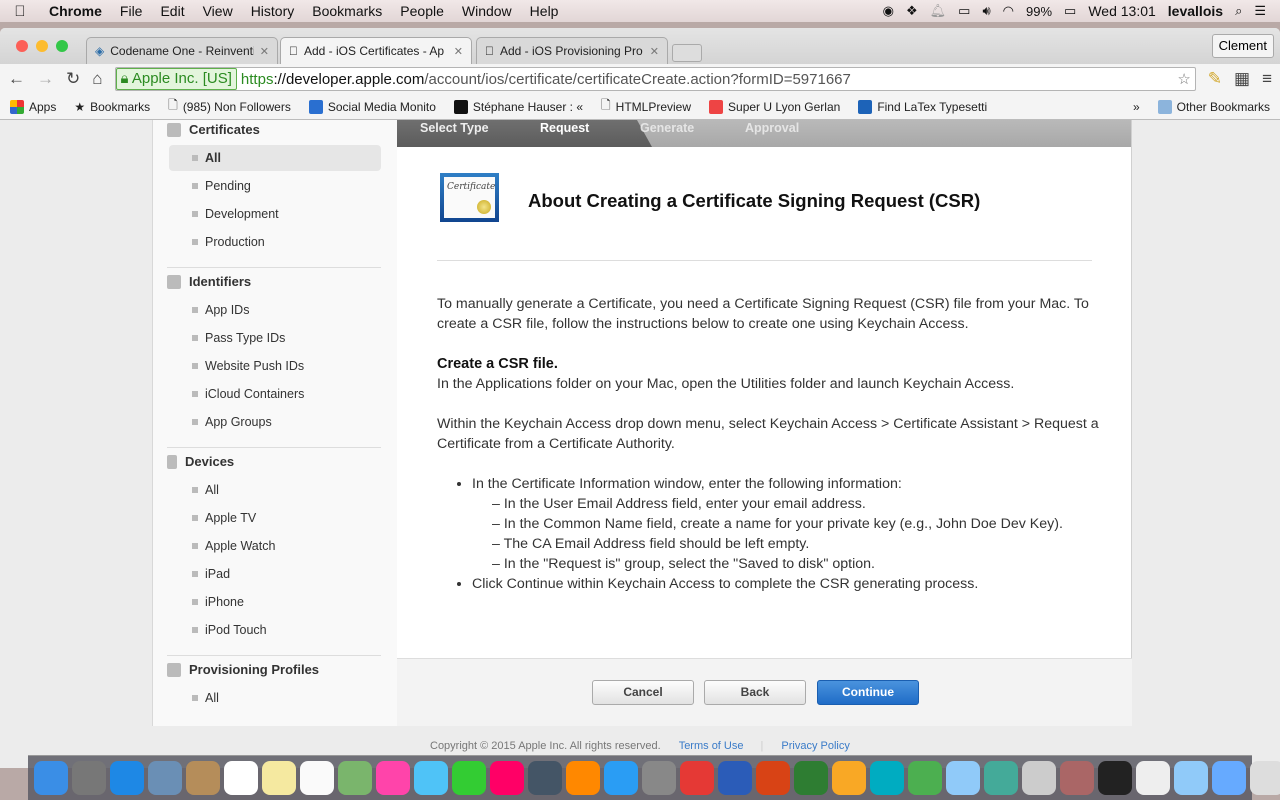 The image size is (1280, 800). Describe the element at coordinates (275, 214) in the screenshot. I see `sidebar-item-development: Development` at that location.